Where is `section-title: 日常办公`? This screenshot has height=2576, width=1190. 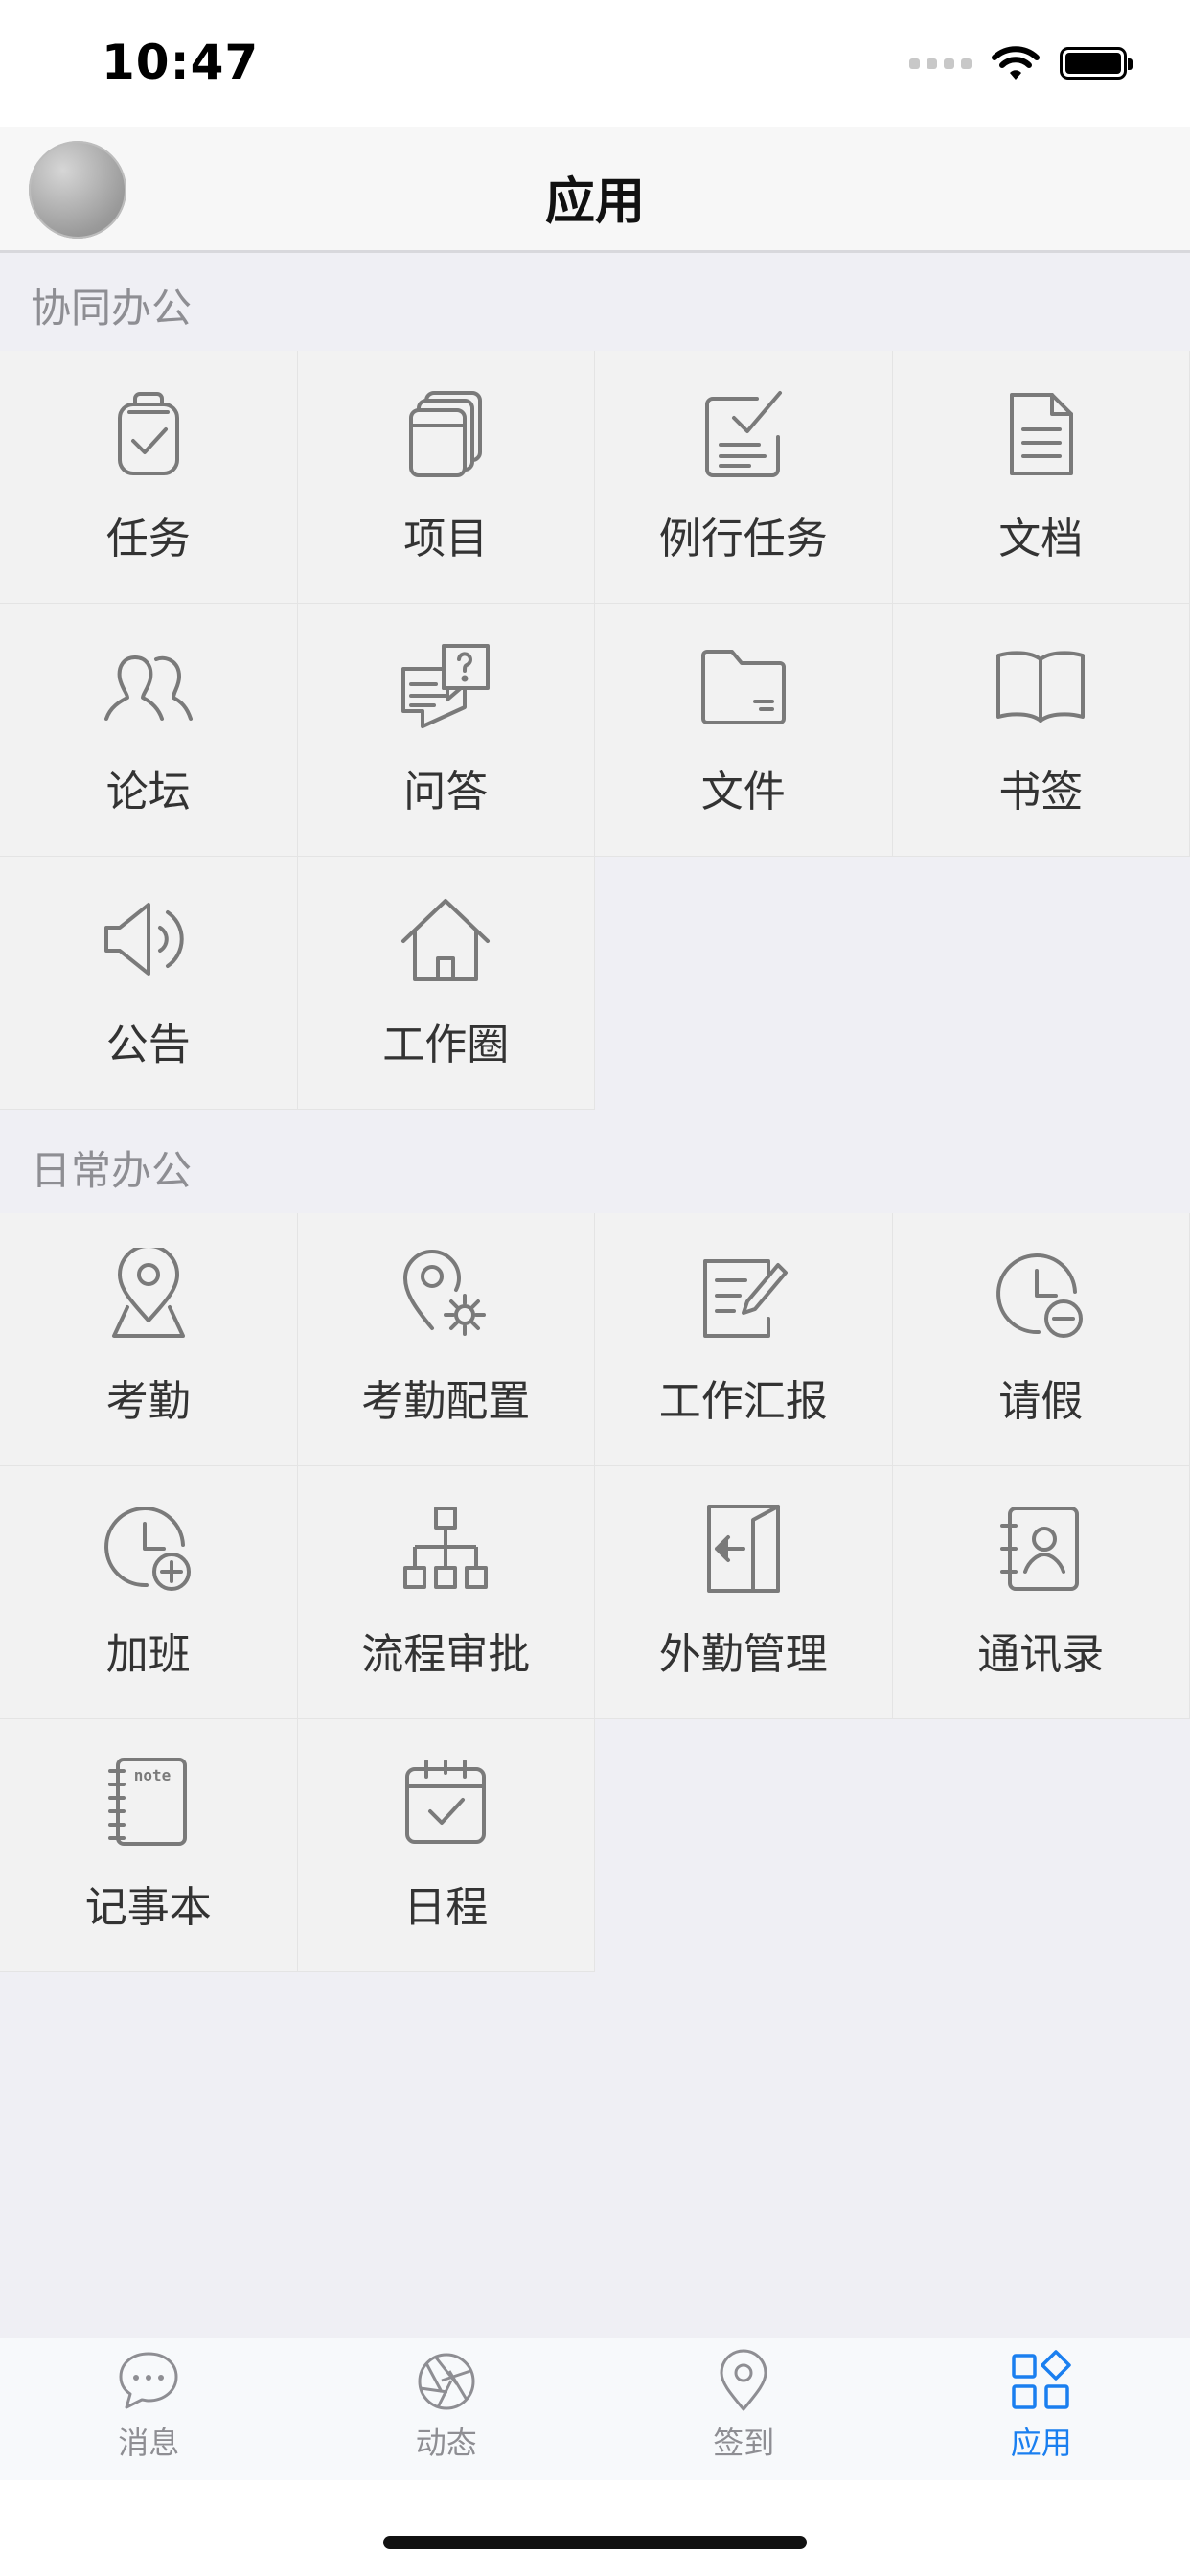
section-title: 日常办公 is located at coordinates (112, 1170).